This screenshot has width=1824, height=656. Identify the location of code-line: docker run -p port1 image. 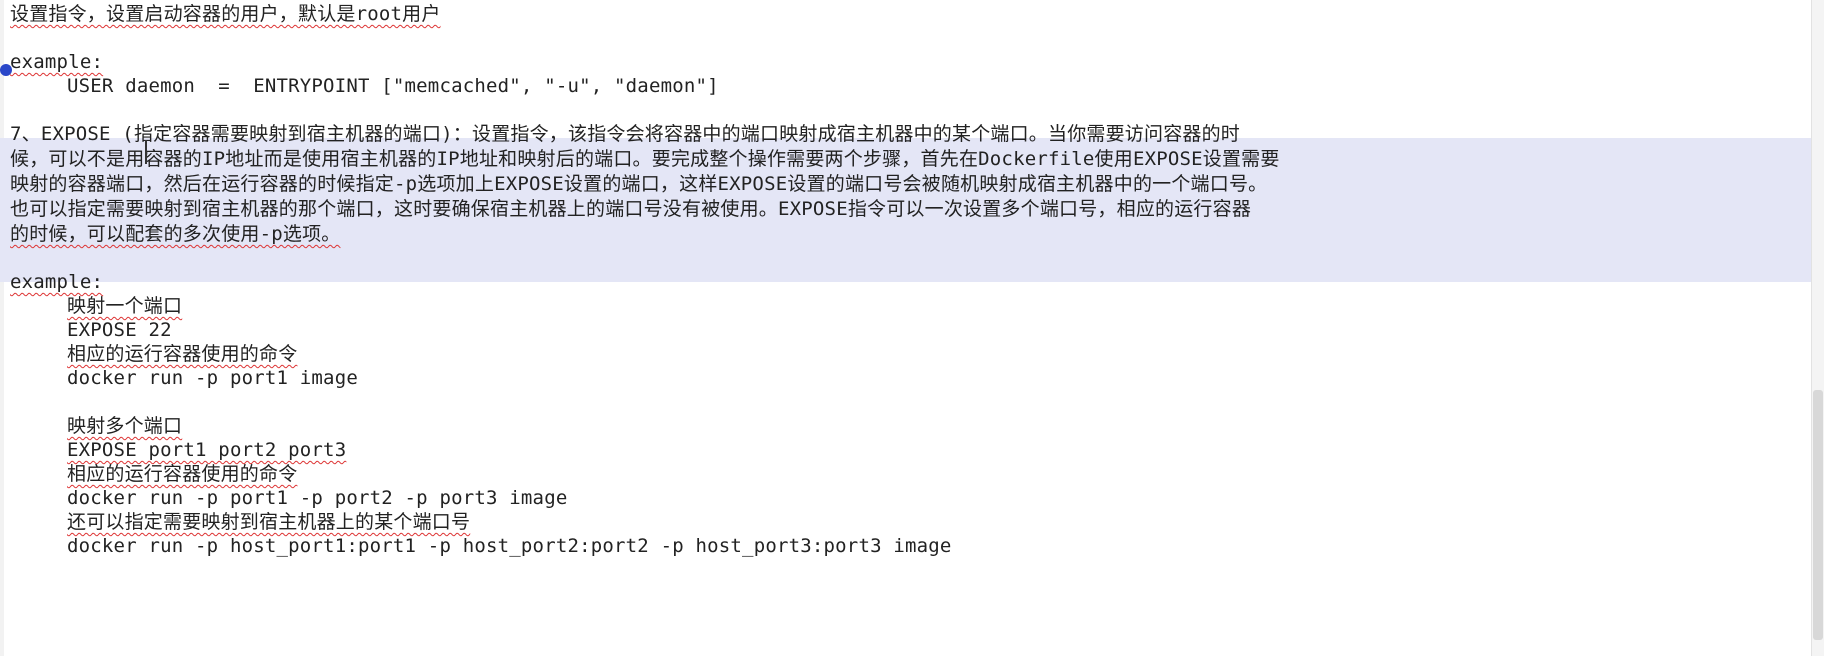
(212, 378).